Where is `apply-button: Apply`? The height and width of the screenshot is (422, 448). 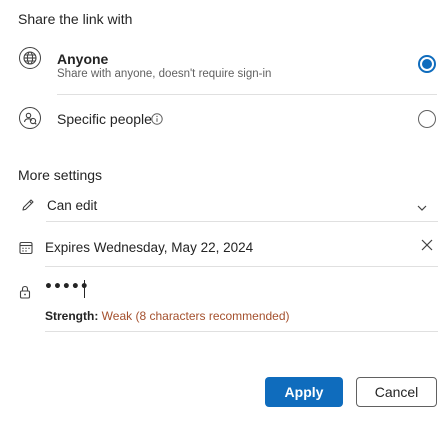
apply-button: Apply is located at coordinates (304, 392).